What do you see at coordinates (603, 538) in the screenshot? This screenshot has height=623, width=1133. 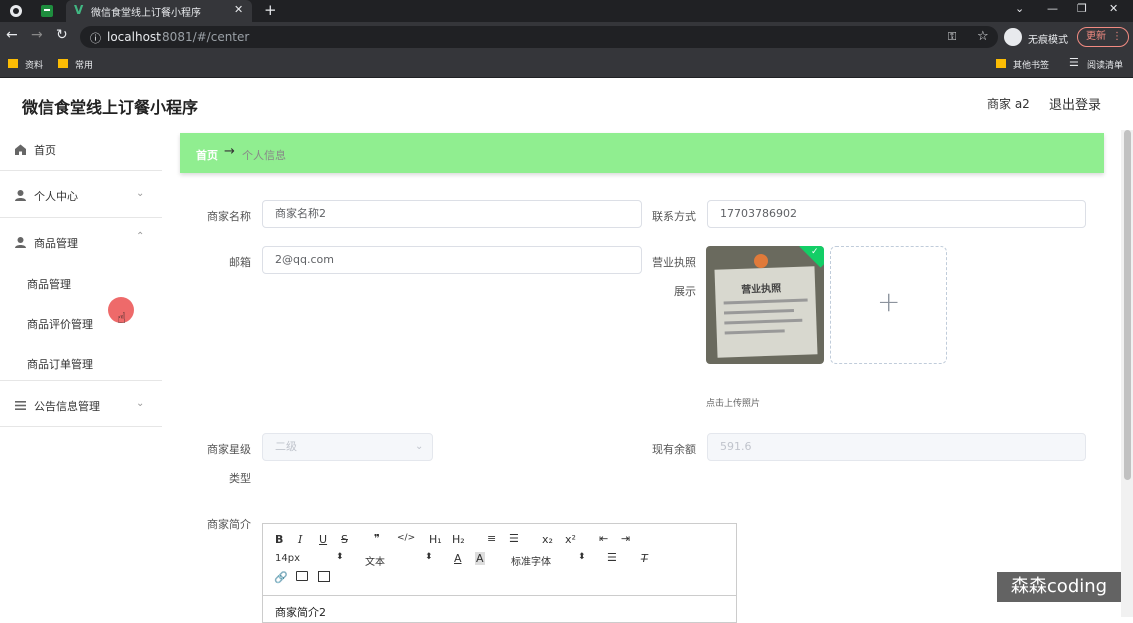 I see `outdent-button: ⇤` at bounding box center [603, 538].